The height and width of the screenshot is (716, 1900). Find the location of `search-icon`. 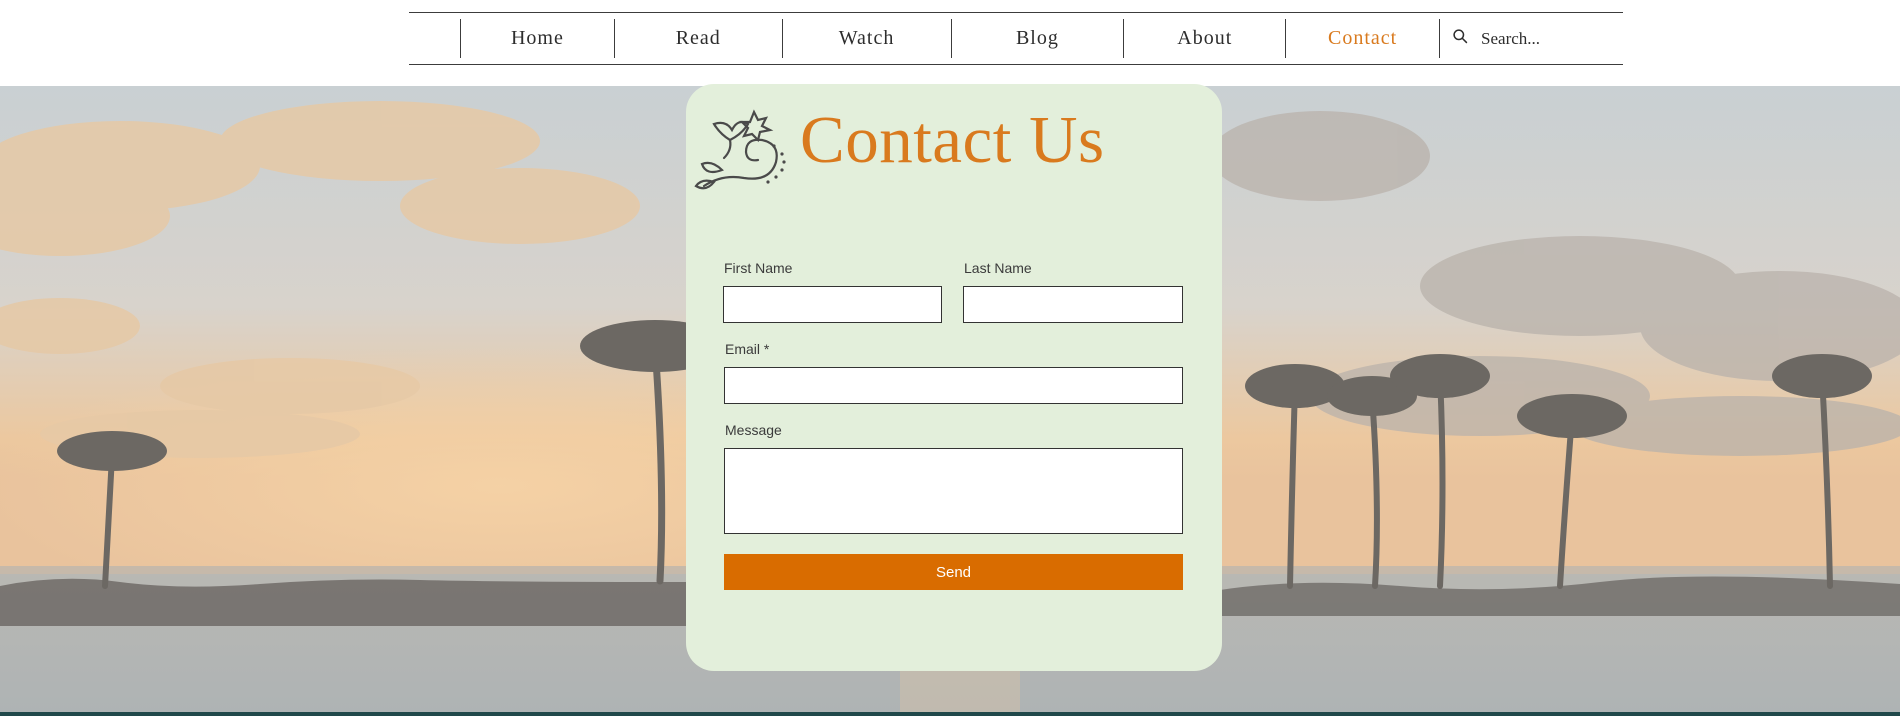

search-icon is located at coordinates (1460, 39).